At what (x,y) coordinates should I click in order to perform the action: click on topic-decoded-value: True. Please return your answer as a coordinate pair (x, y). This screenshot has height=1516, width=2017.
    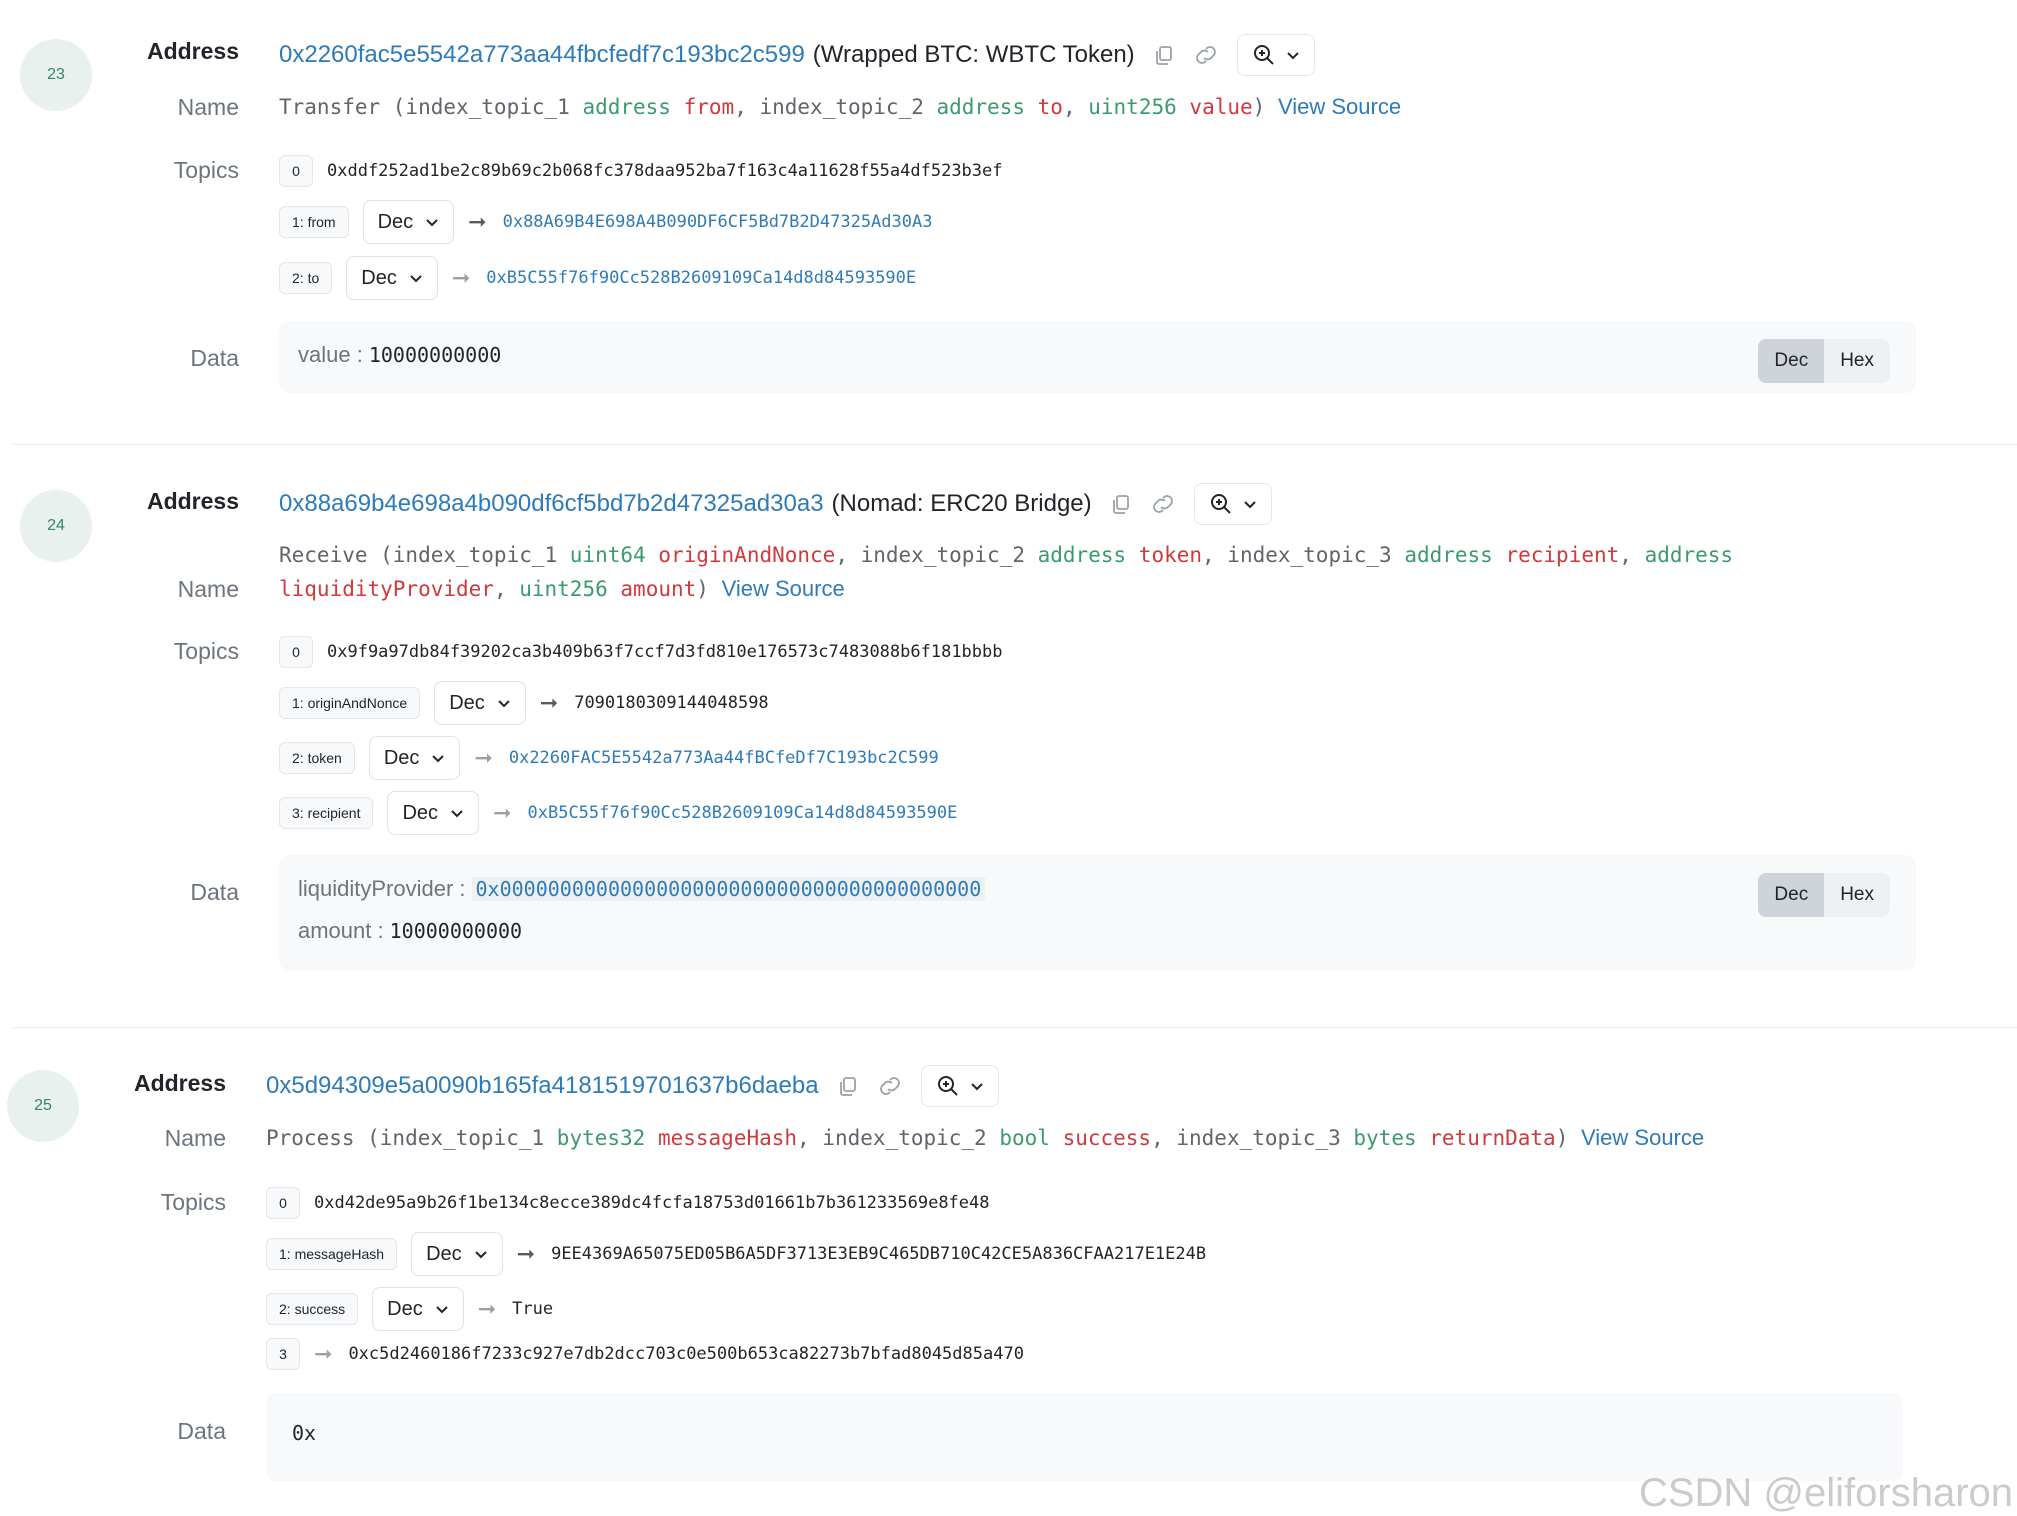
    Looking at the image, I should click on (533, 1309).